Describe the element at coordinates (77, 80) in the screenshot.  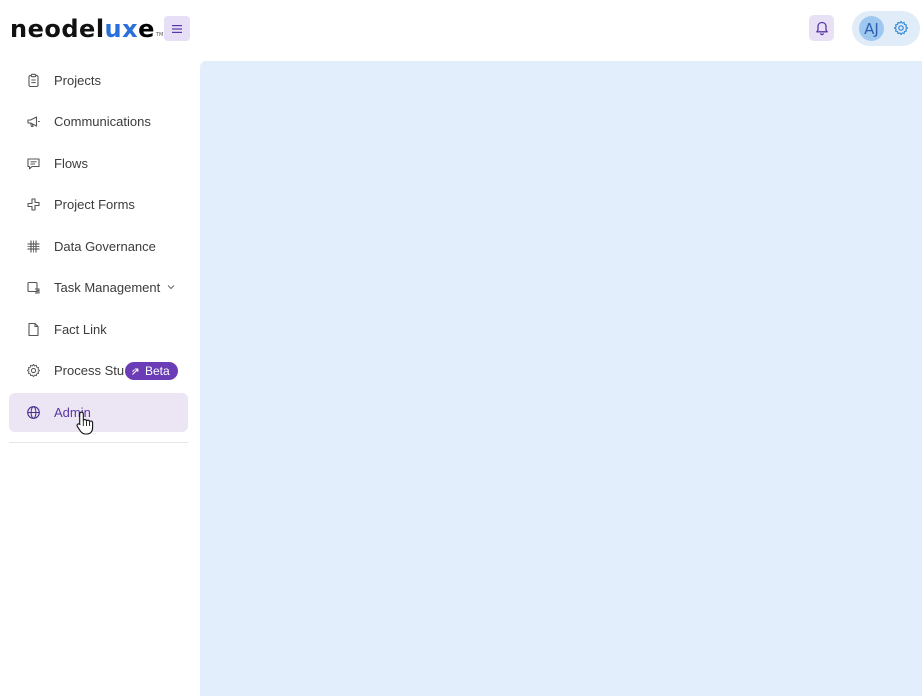
I see `sidebar-item-label: Projects` at that location.